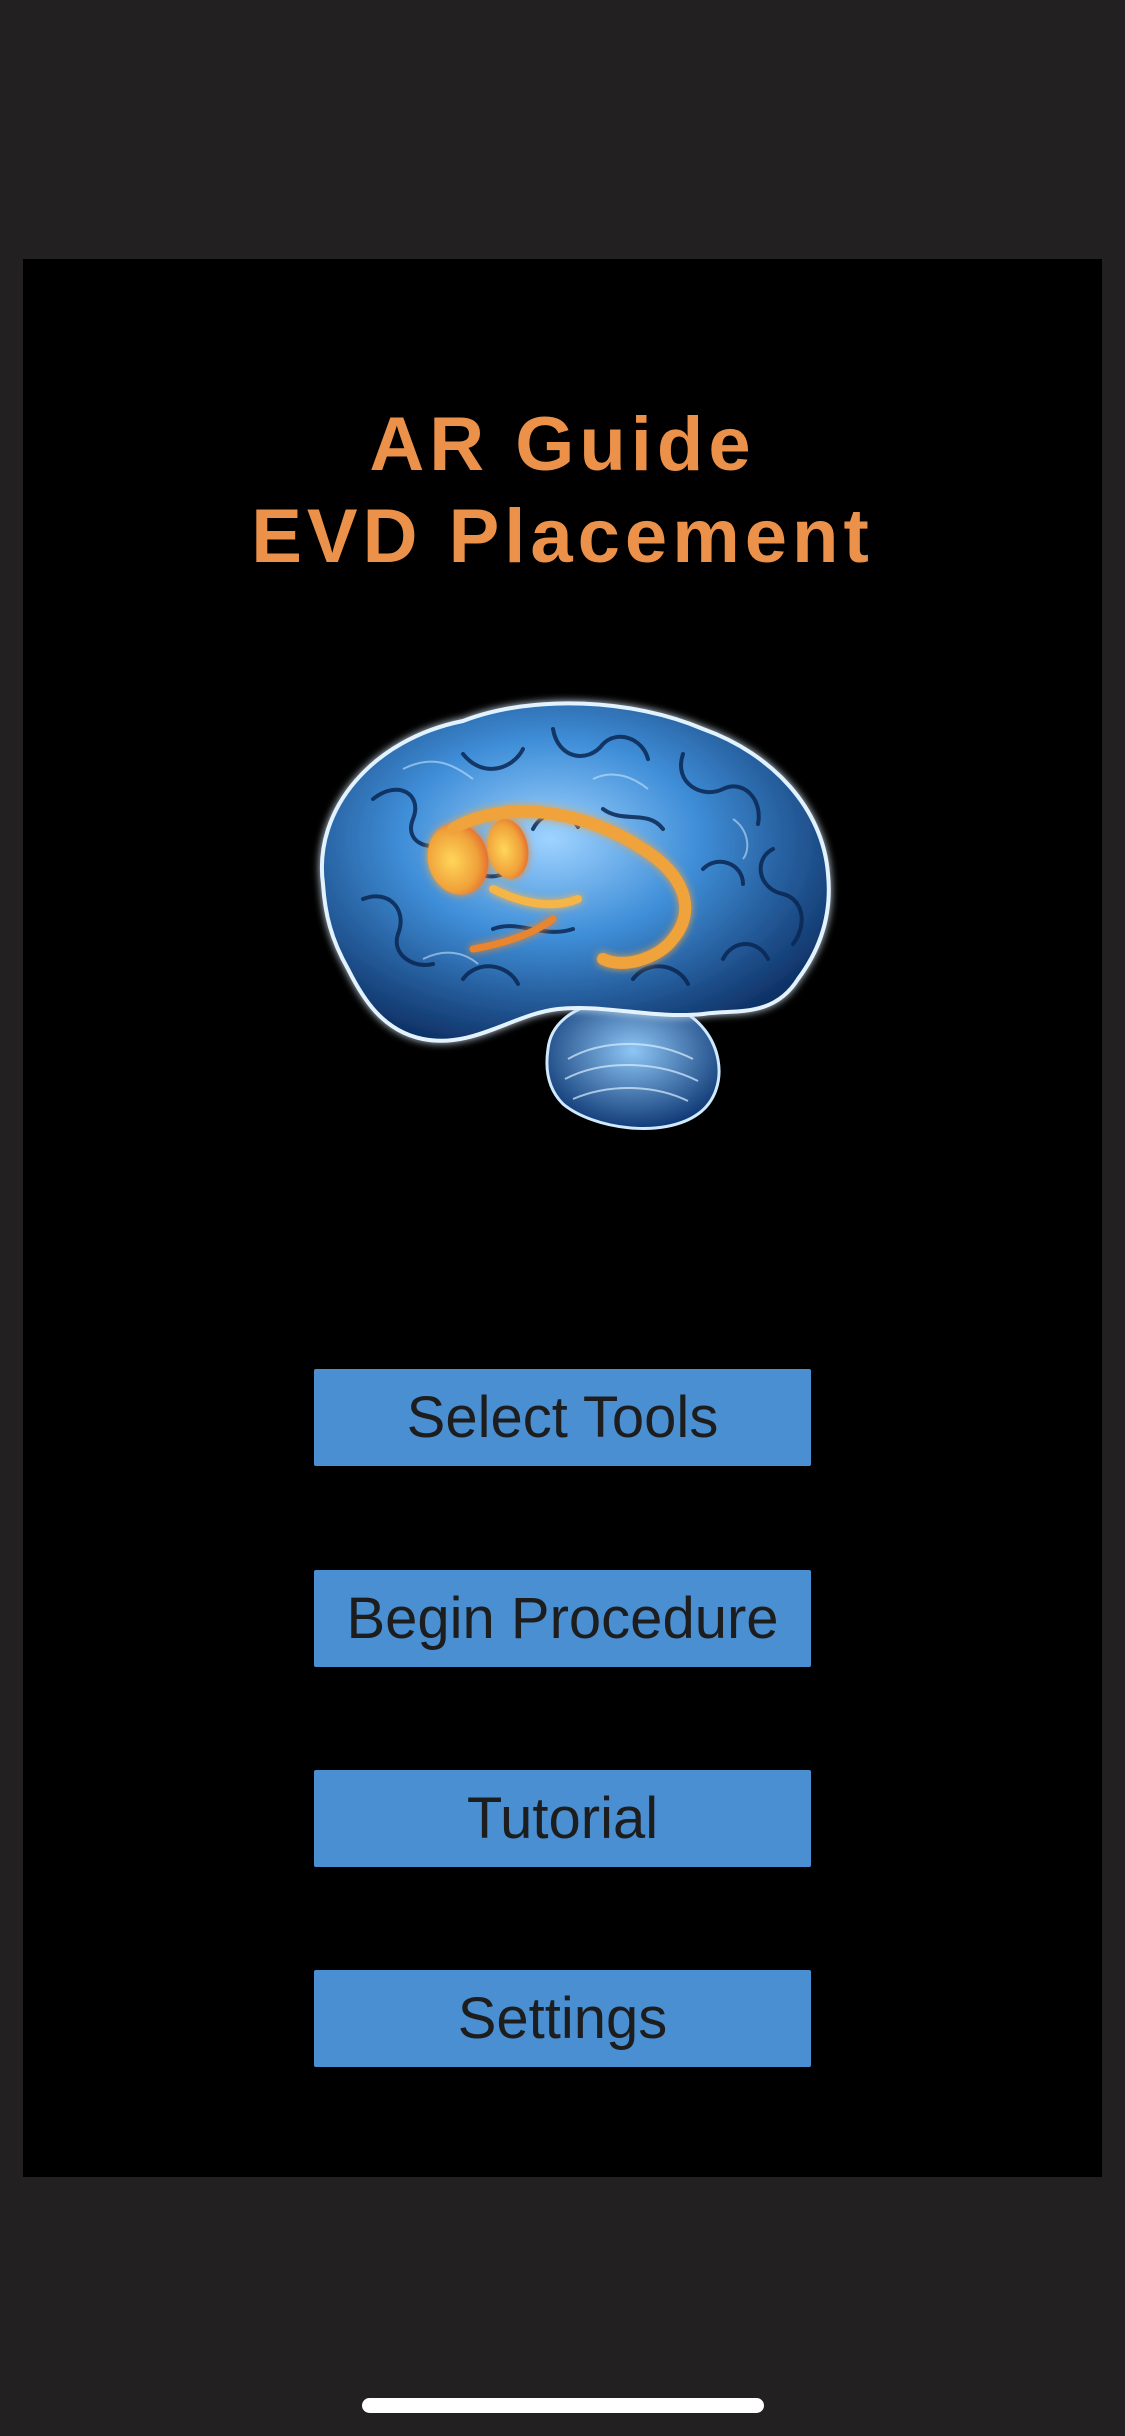 The height and width of the screenshot is (2436, 1125). What do you see at coordinates (562, 536) in the screenshot?
I see `app-title-line2: EVD Placement` at bounding box center [562, 536].